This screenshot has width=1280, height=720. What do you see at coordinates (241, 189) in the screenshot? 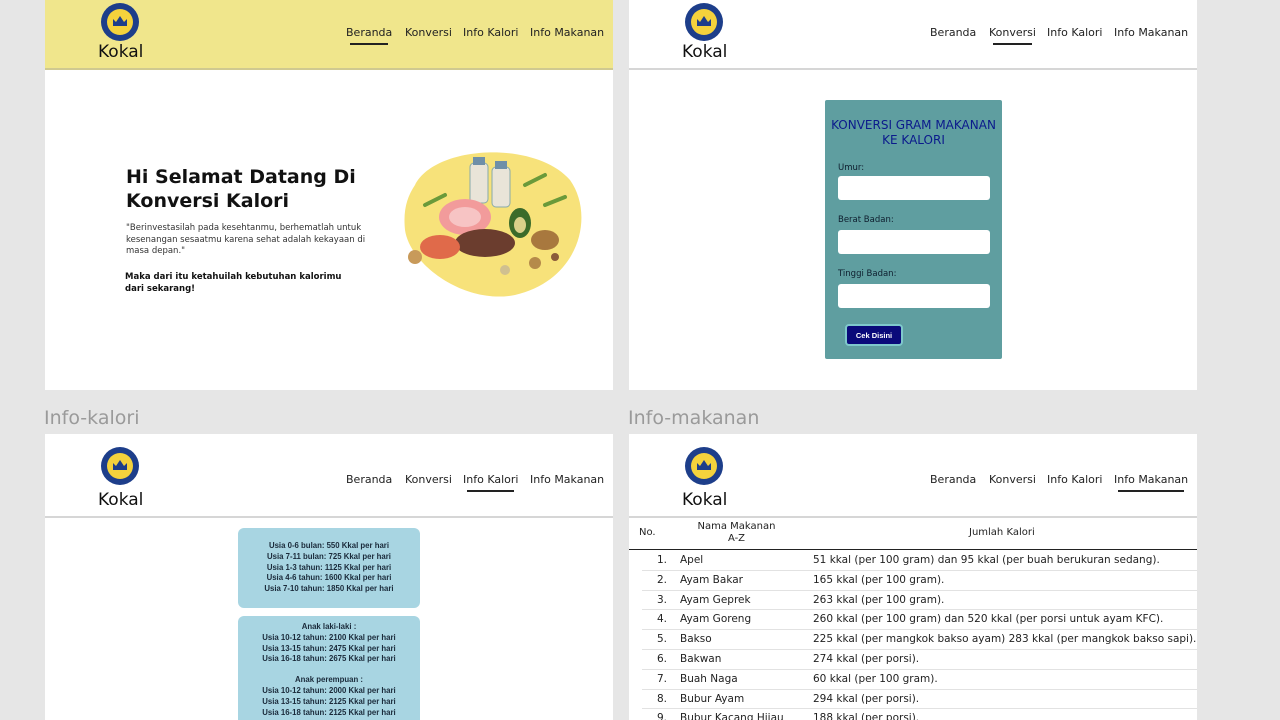
I see `hero-title: Hi Selamat Datang Di Konversi Kalori` at bounding box center [241, 189].